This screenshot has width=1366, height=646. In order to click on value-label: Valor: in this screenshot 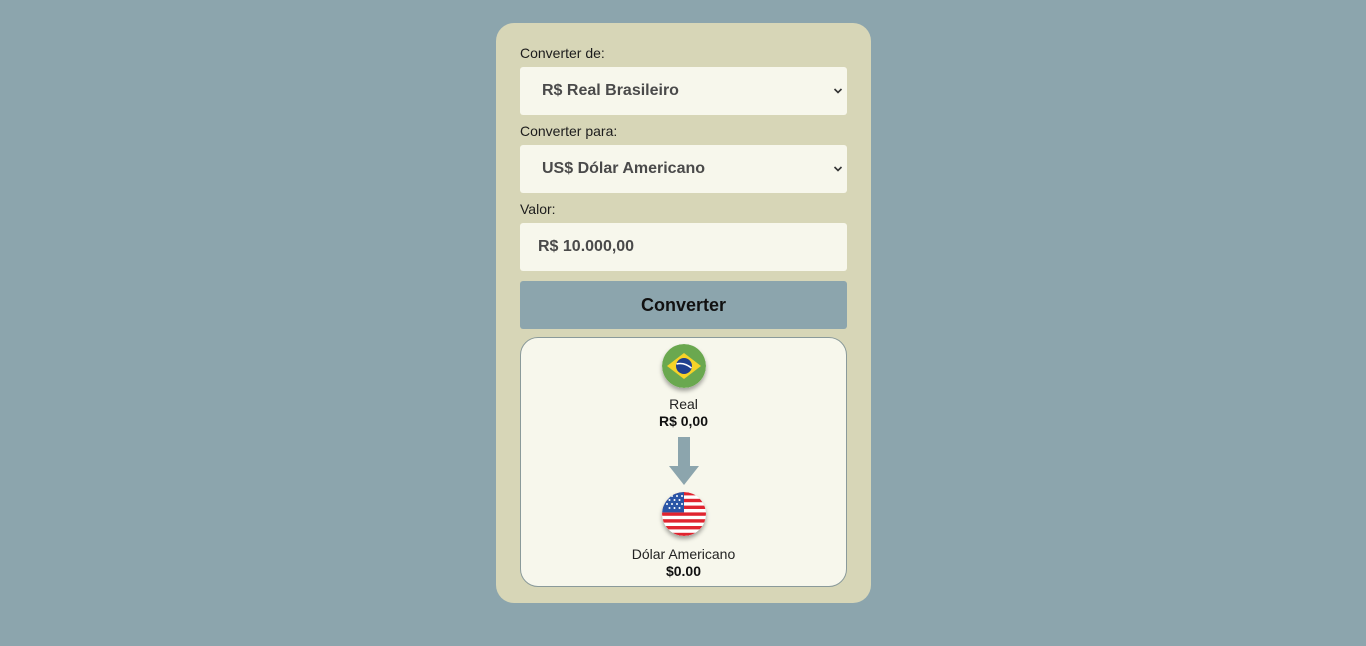, I will do `click(538, 209)`.